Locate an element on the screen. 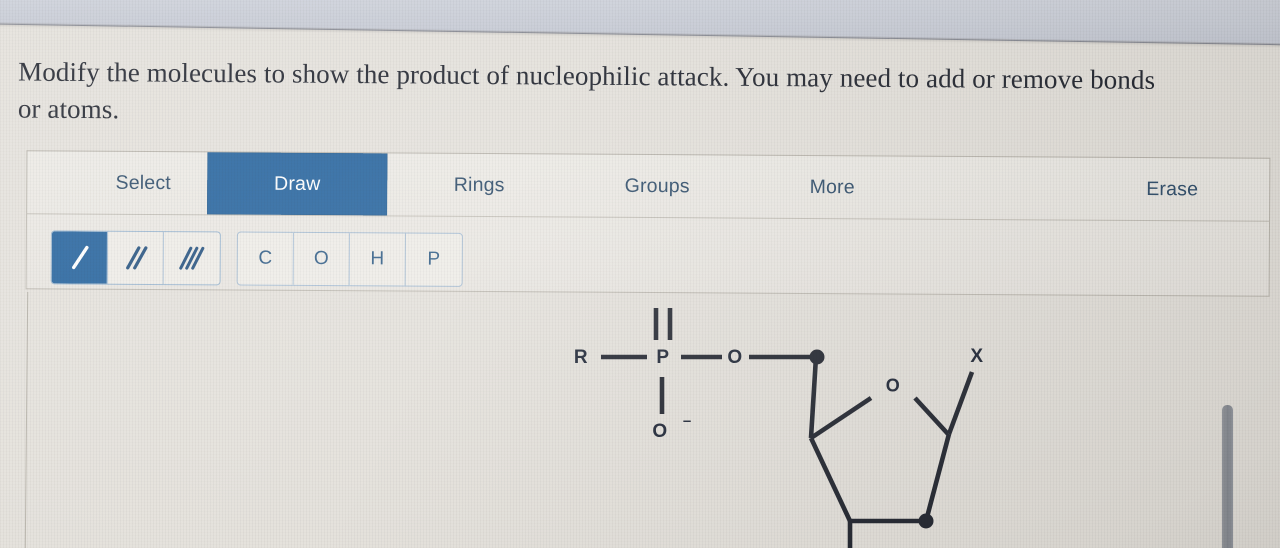 The width and height of the screenshot is (1280, 548). element-tool-group: C O H P is located at coordinates (349, 259).